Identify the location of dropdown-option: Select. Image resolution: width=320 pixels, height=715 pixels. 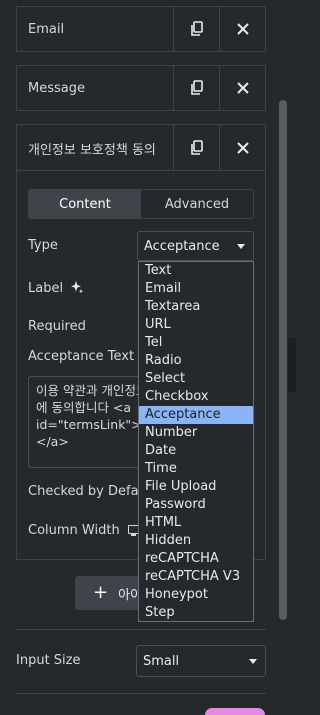
(196, 379).